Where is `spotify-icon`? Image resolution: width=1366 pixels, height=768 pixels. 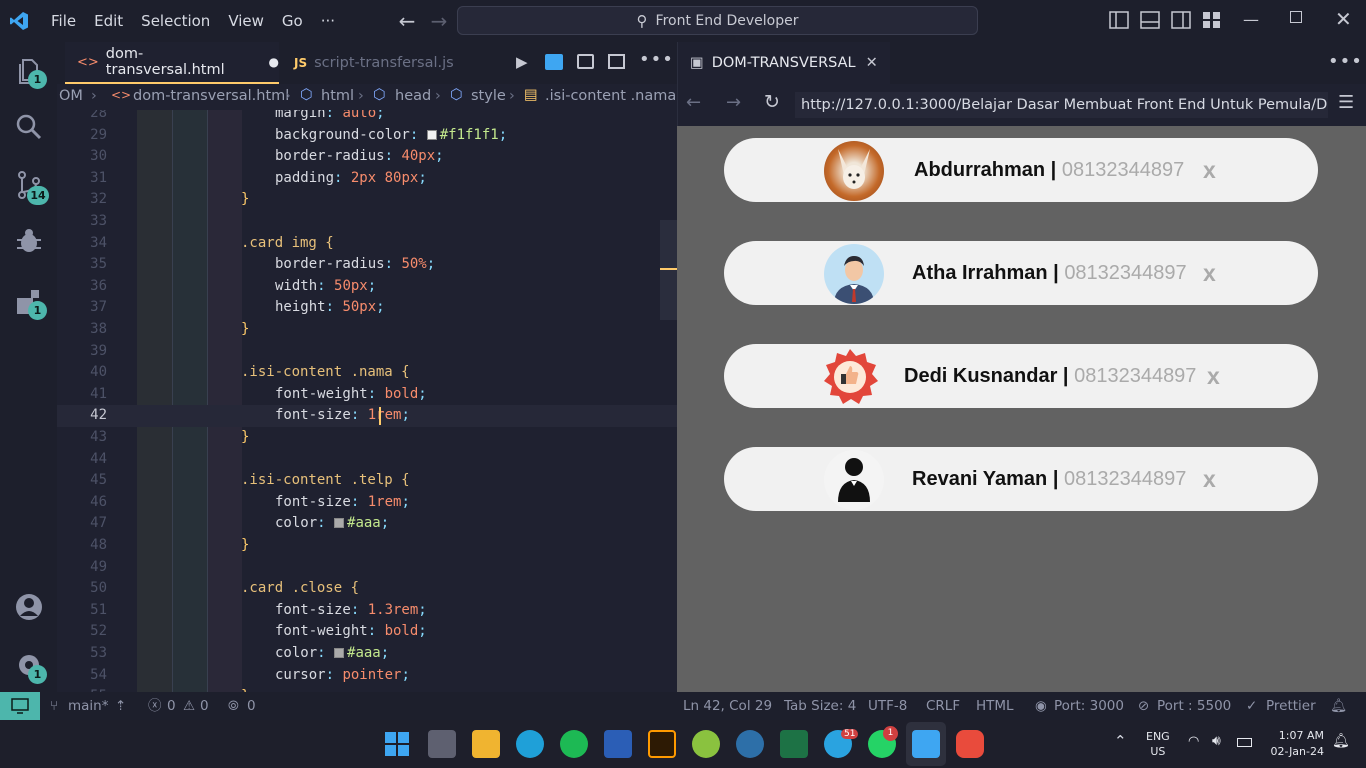 spotify-icon is located at coordinates (574, 744).